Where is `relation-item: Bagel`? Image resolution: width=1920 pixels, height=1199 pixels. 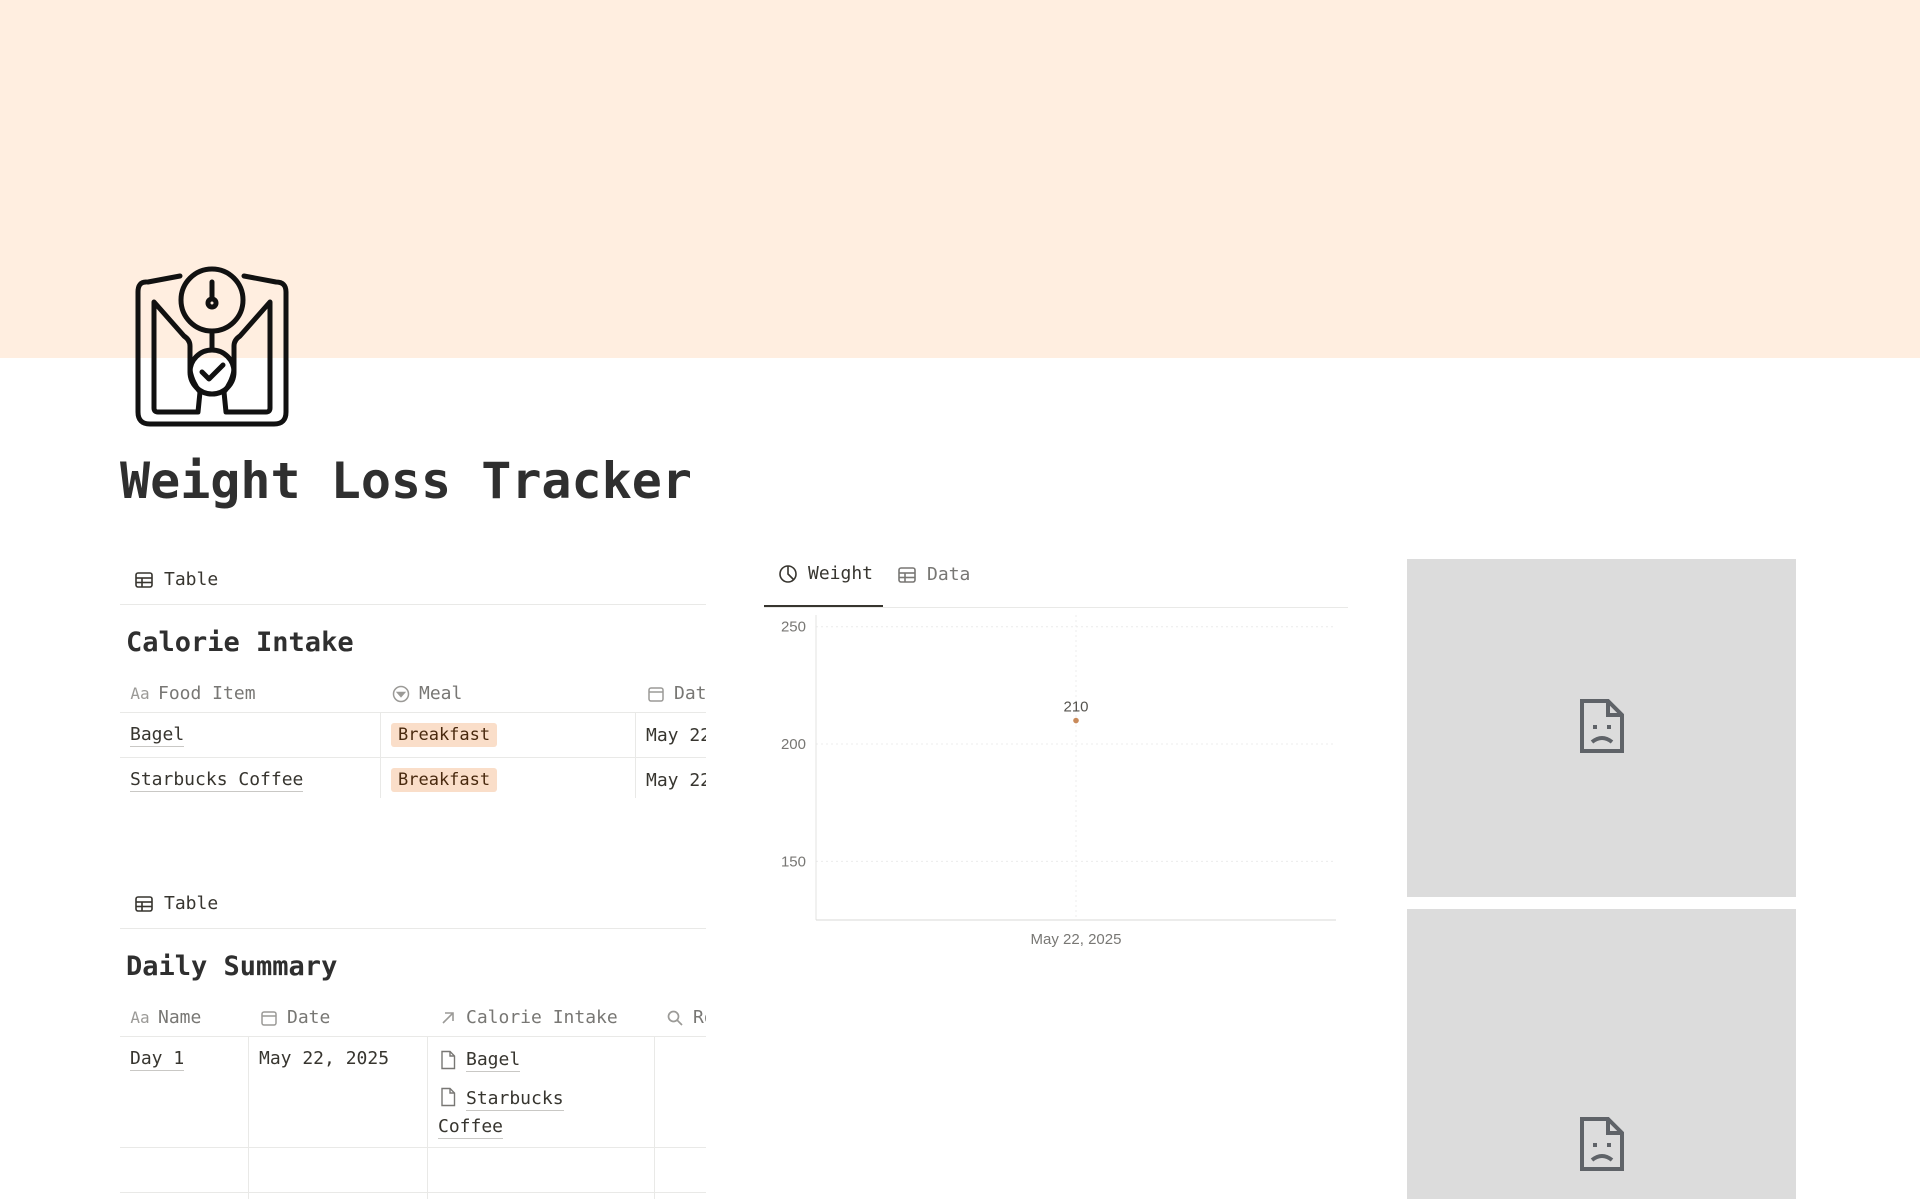
relation-item: Bagel is located at coordinates (479, 1060).